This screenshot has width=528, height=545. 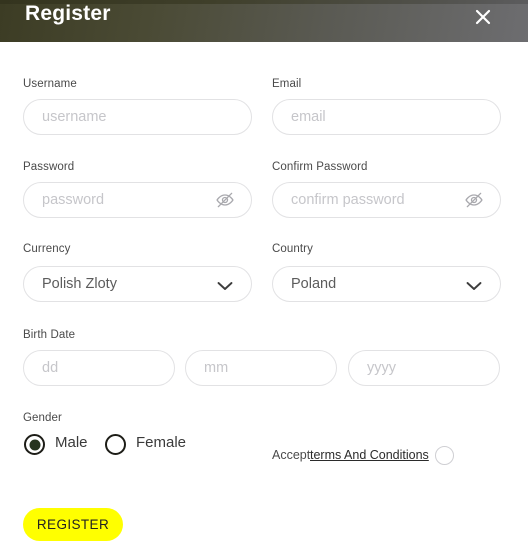 What do you see at coordinates (50, 84) in the screenshot?
I see `label-username: Username` at bounding box center [50, 84].